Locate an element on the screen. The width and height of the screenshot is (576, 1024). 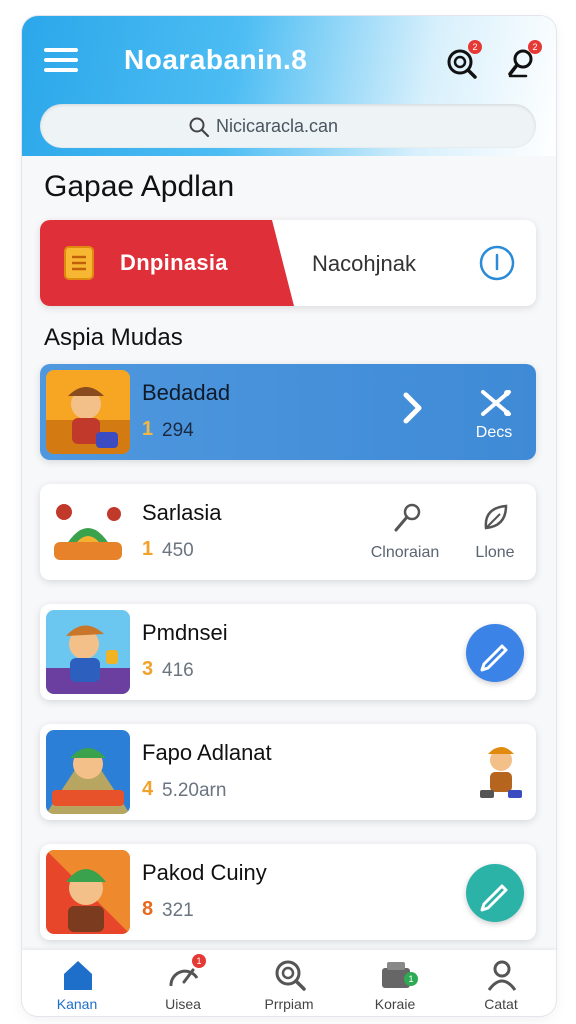
nav-label: Kanan is located at coordinates (77, 1004).